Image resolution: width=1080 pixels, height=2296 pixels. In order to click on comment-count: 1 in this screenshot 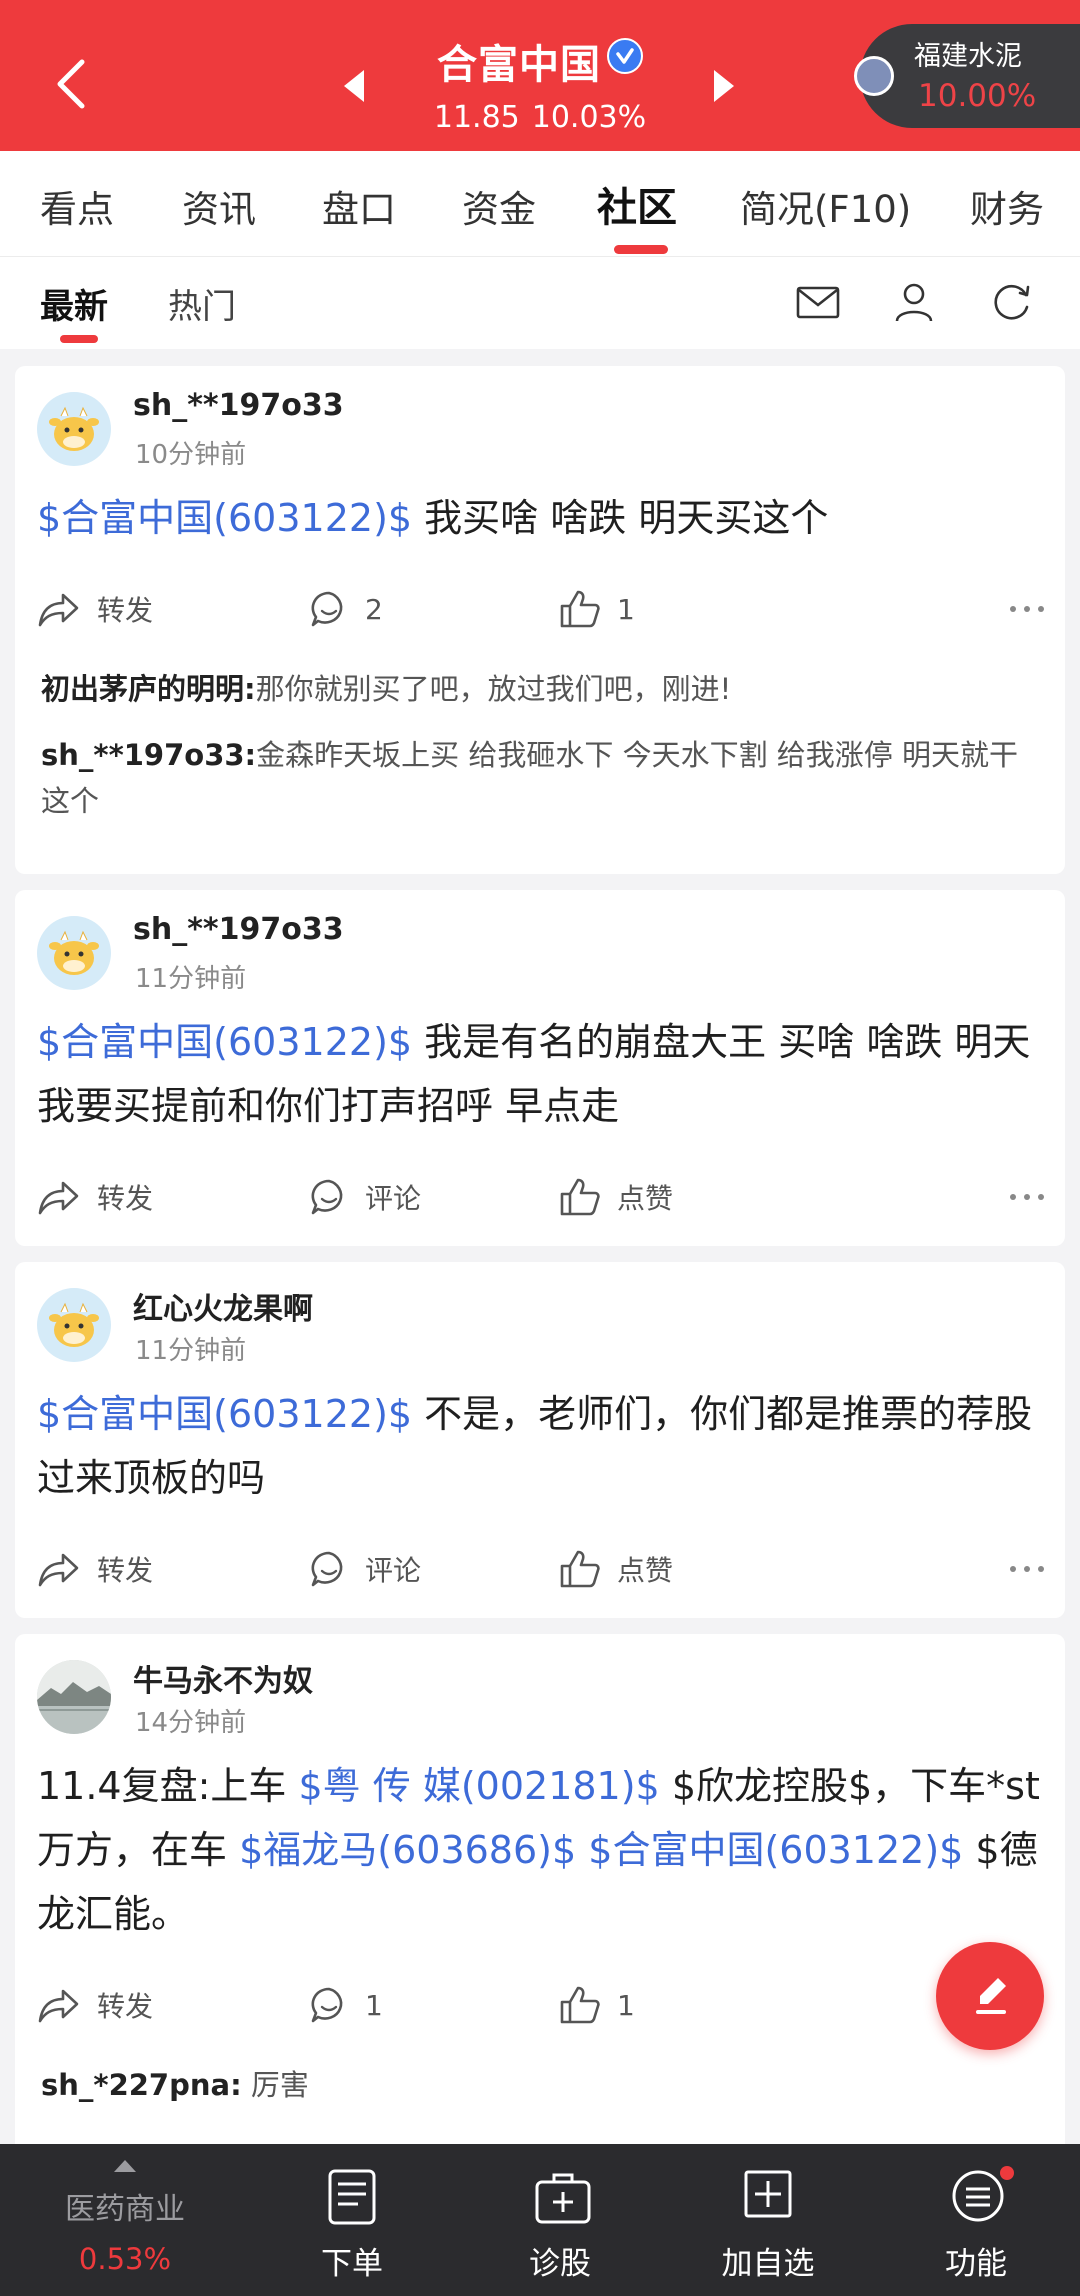, I will do `click(374, 2005)`.